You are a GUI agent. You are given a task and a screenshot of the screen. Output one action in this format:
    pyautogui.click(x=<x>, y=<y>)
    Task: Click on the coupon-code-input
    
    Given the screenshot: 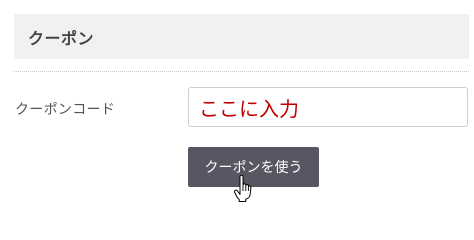 What is the action you would take?
    pyautogui.click(x=328, y=107)
    